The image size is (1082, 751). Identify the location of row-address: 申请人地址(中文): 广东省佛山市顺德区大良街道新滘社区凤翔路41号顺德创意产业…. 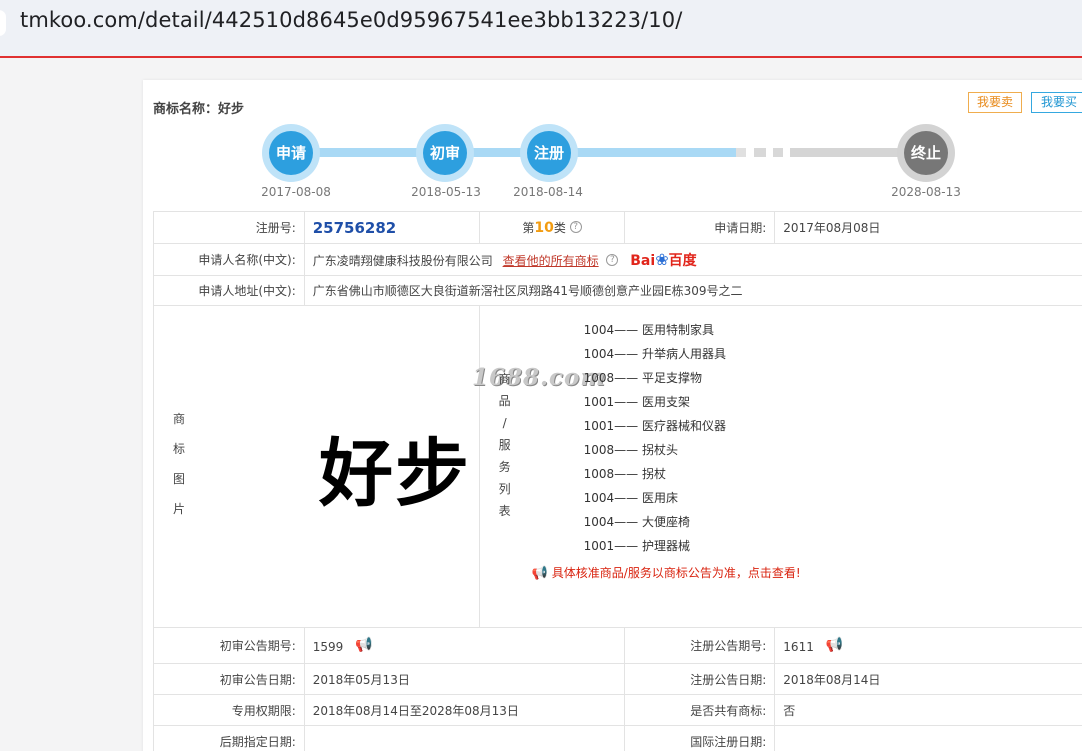
(617, 290).